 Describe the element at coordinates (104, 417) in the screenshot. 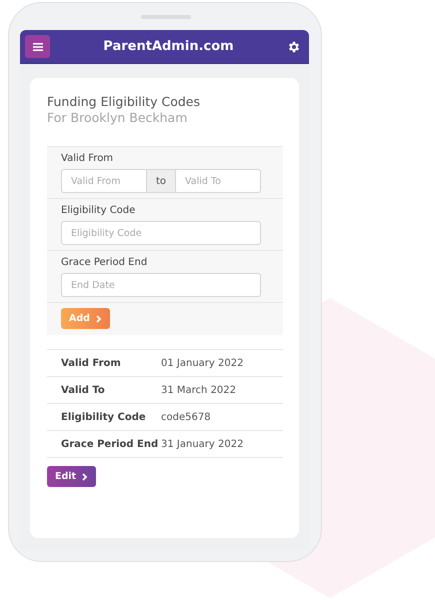

I see `detail-label: Eligibility Code` at that location.